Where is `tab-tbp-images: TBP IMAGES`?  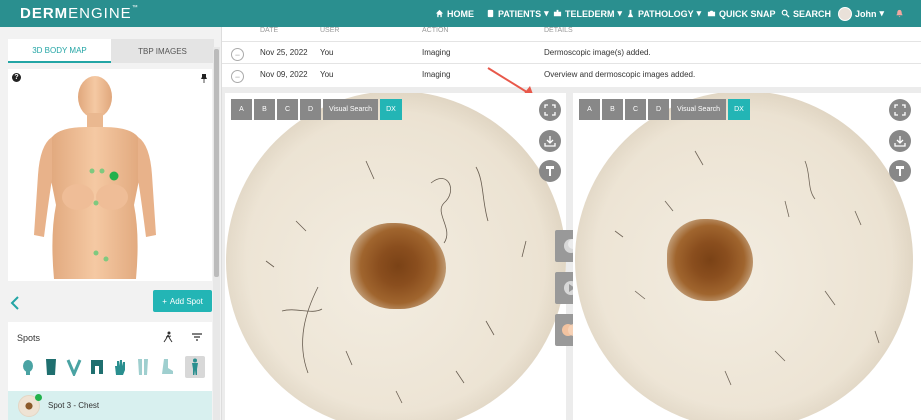
tab-tbp-images: TBP IMAGES is located at coordinates (162, 51).